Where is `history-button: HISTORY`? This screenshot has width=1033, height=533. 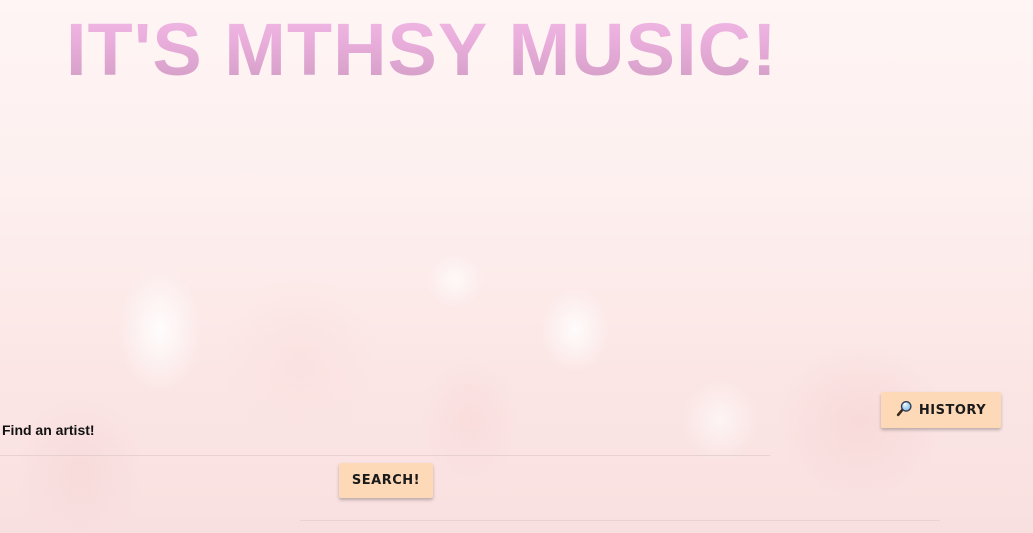 history-button: HISTORY is located at coordinates (941, 410).